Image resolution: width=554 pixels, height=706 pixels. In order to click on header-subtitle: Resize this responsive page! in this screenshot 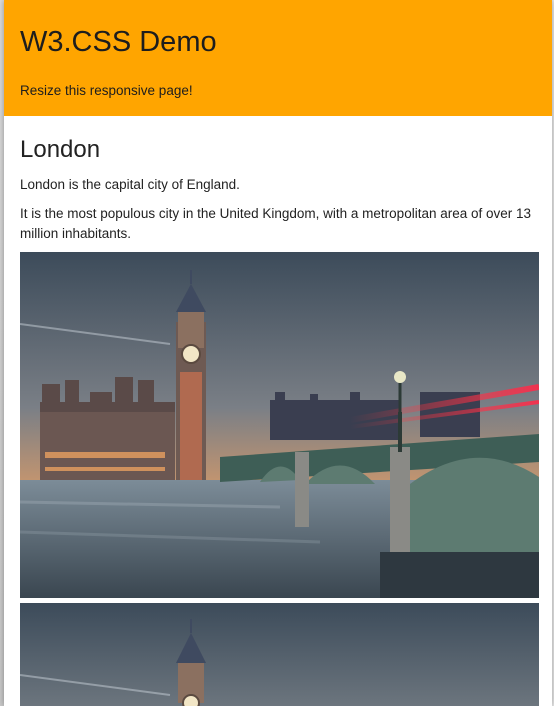, I will do `click(106, 90)`.